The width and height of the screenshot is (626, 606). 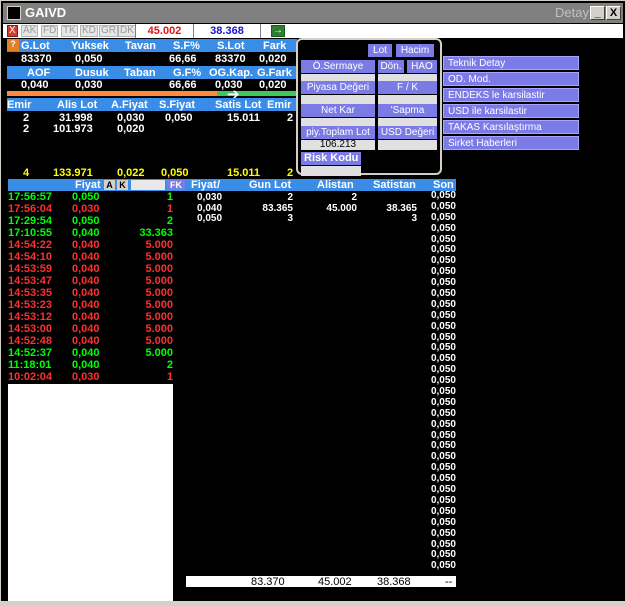 I want to click on val-fark: 0,020, so click(x=273, y=59).